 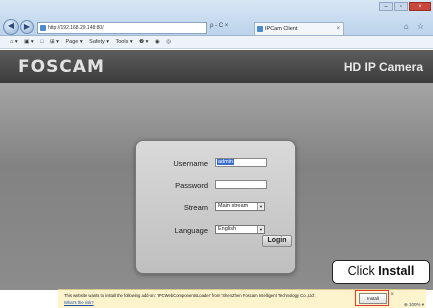 I want to click on stream-select: Main stream ▼, so click(x=240, y=206).